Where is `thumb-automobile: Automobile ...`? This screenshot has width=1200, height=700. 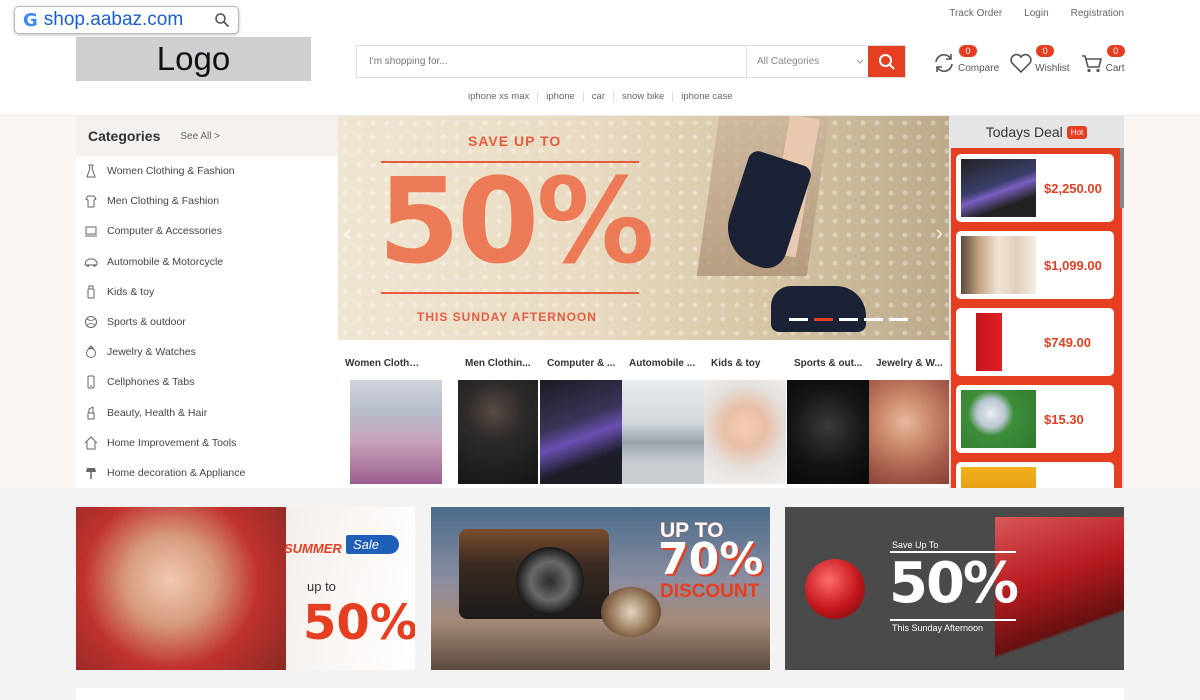 thumb-automobile: Automobile ... is located at coordinates (663, 412).